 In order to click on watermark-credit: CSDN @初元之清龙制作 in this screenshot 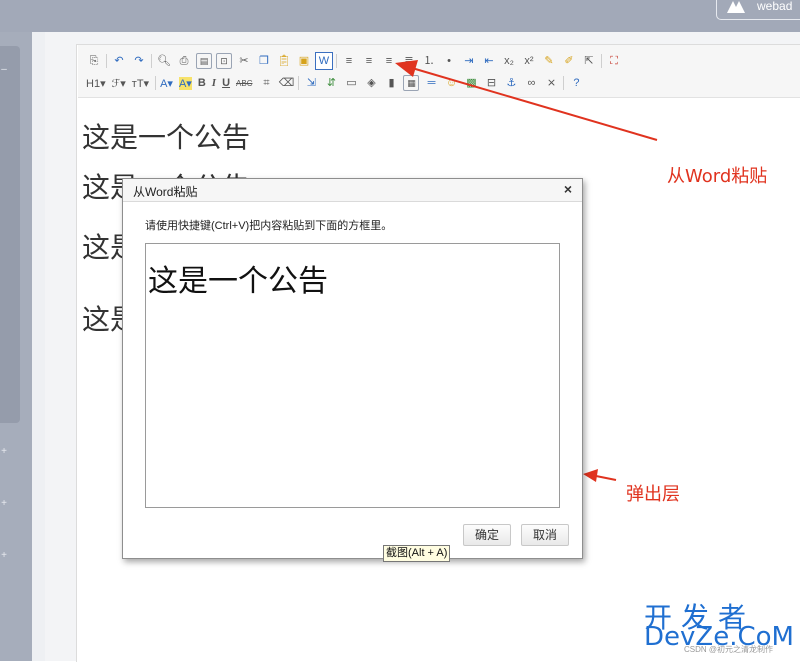, I will do `click(729, 649)`.